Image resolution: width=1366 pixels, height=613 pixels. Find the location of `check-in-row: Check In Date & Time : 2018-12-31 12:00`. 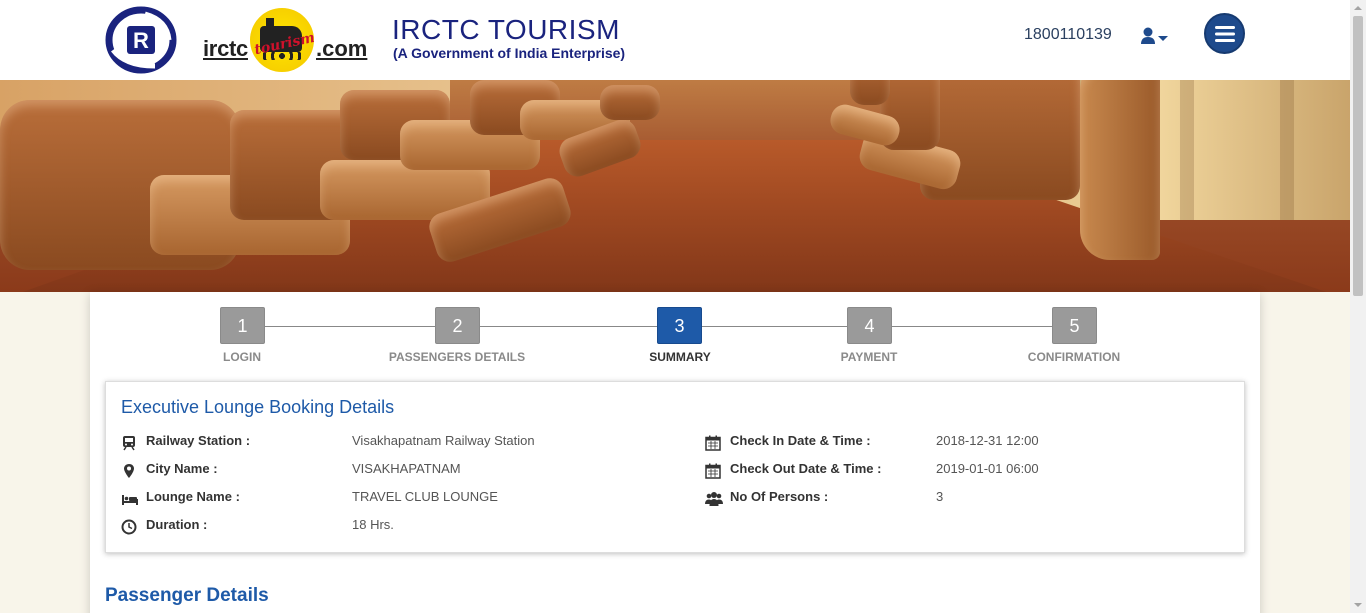

check-in-row: Check In Date & Time : 2018-12-31 12:00 is located at coordinates (965, 443).